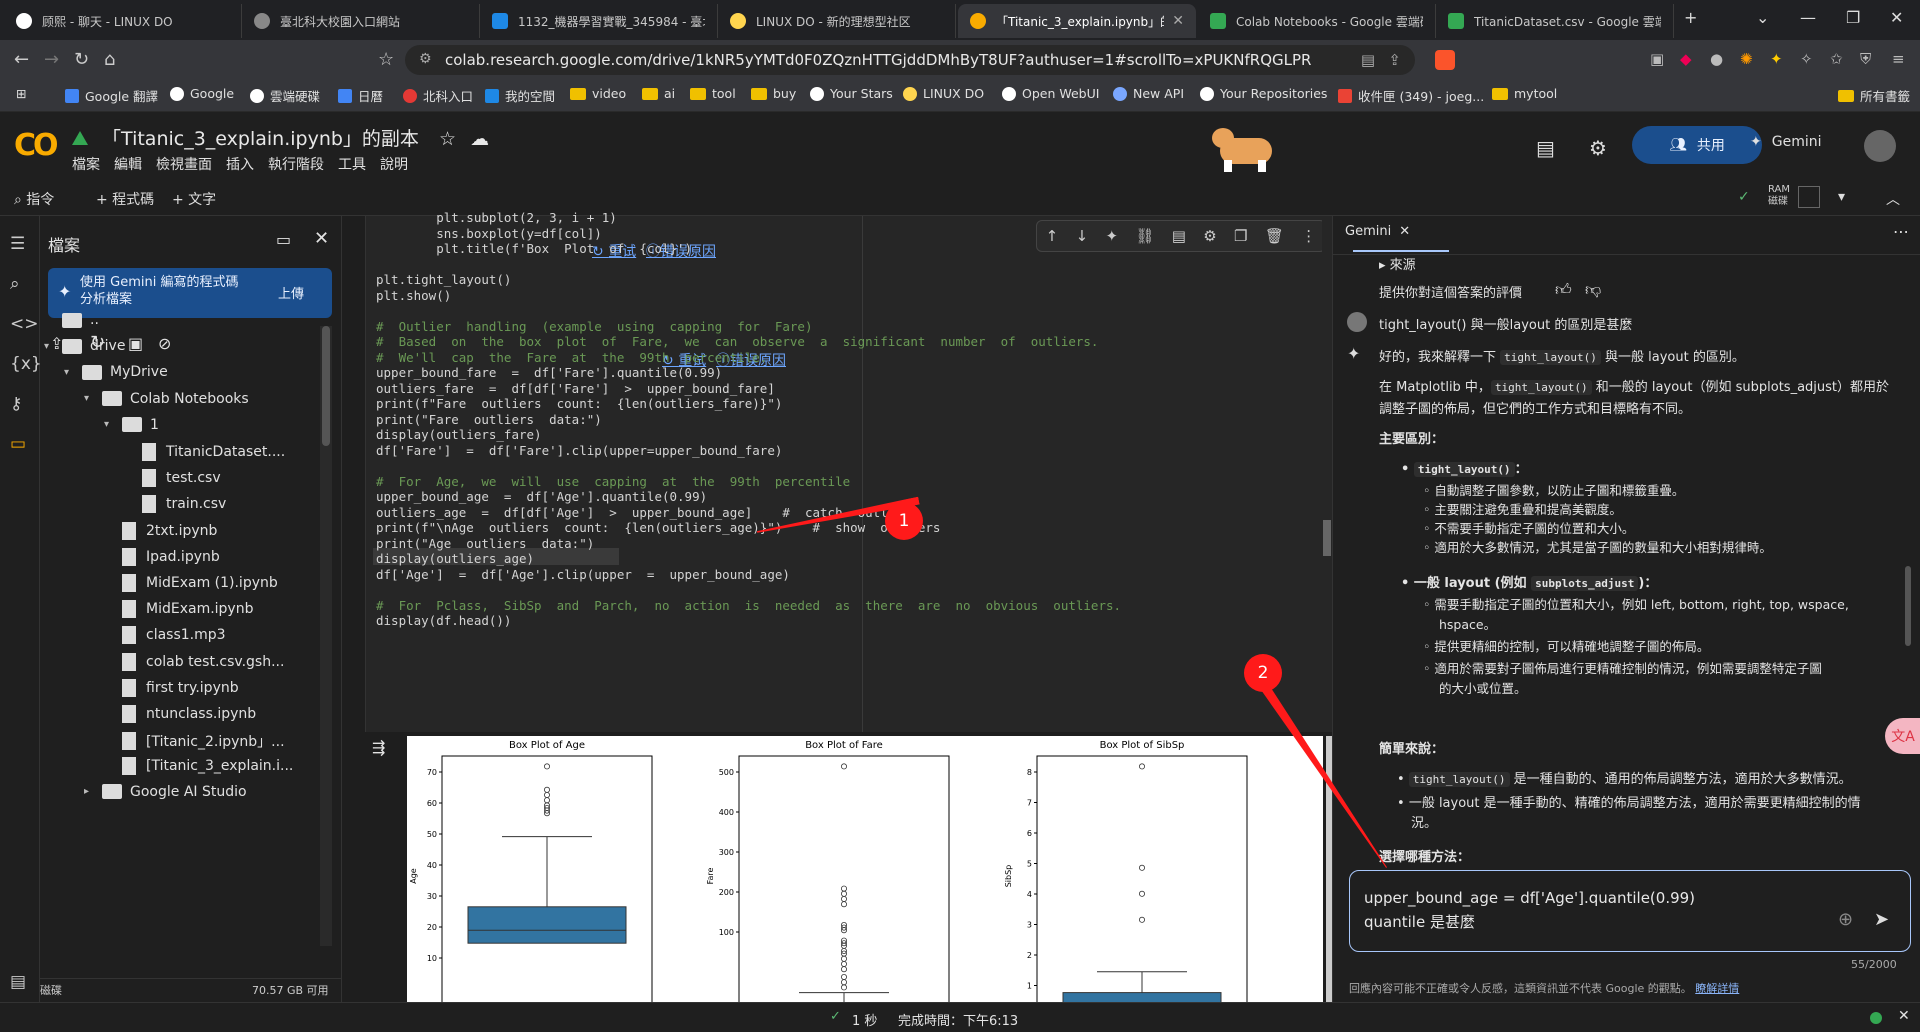 The height and width of the screenshot is (1032, 1920). I want to click on scrollbar, so click(326, 636).